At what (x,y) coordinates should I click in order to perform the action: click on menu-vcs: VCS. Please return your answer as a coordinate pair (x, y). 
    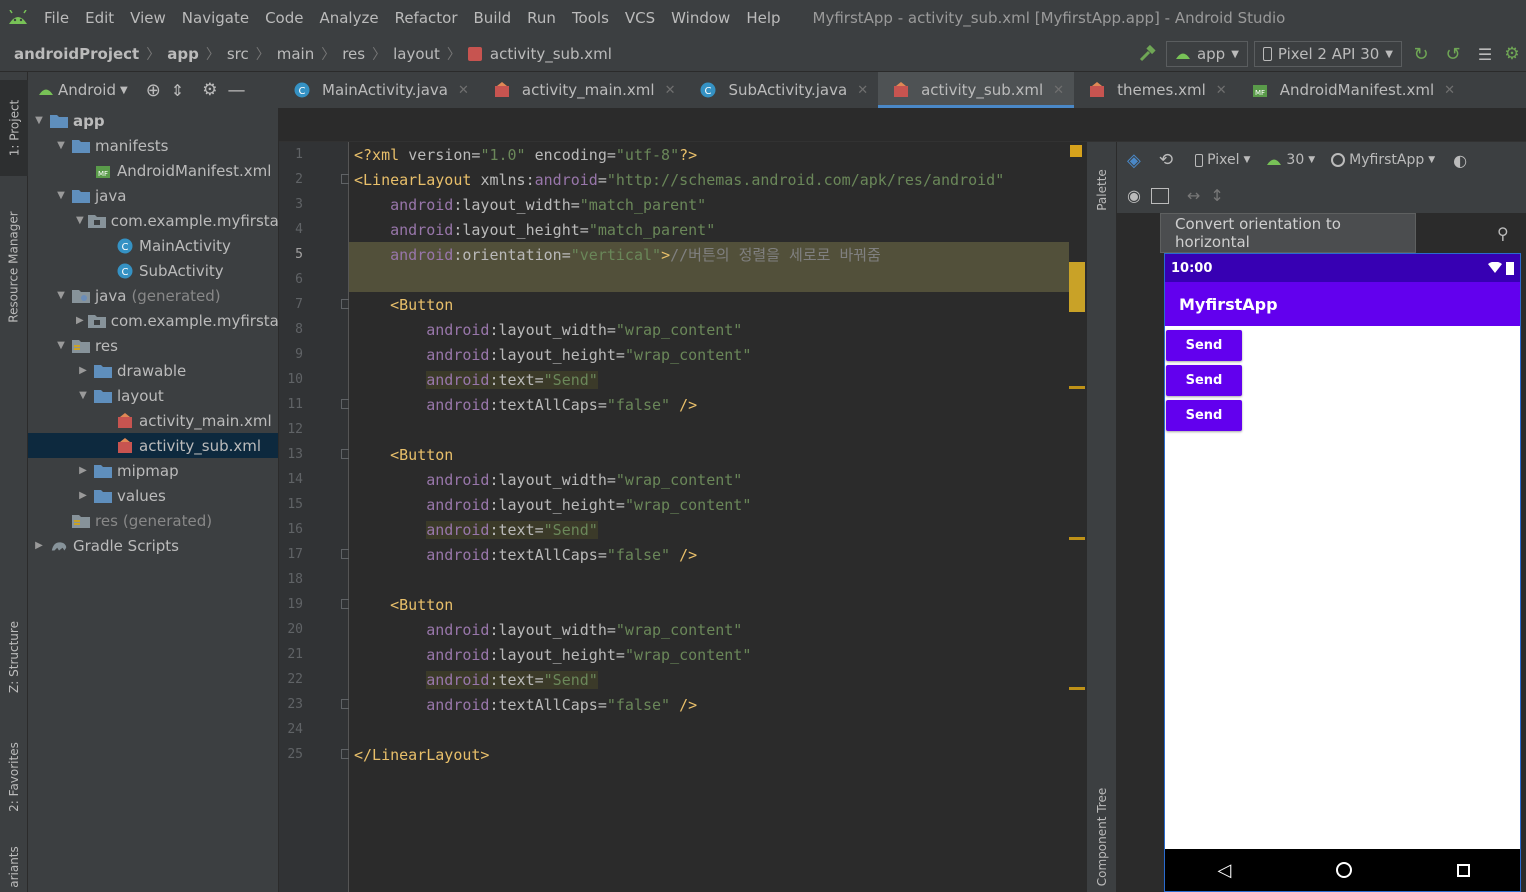
    Looking at the image, I should click on (640, 18).